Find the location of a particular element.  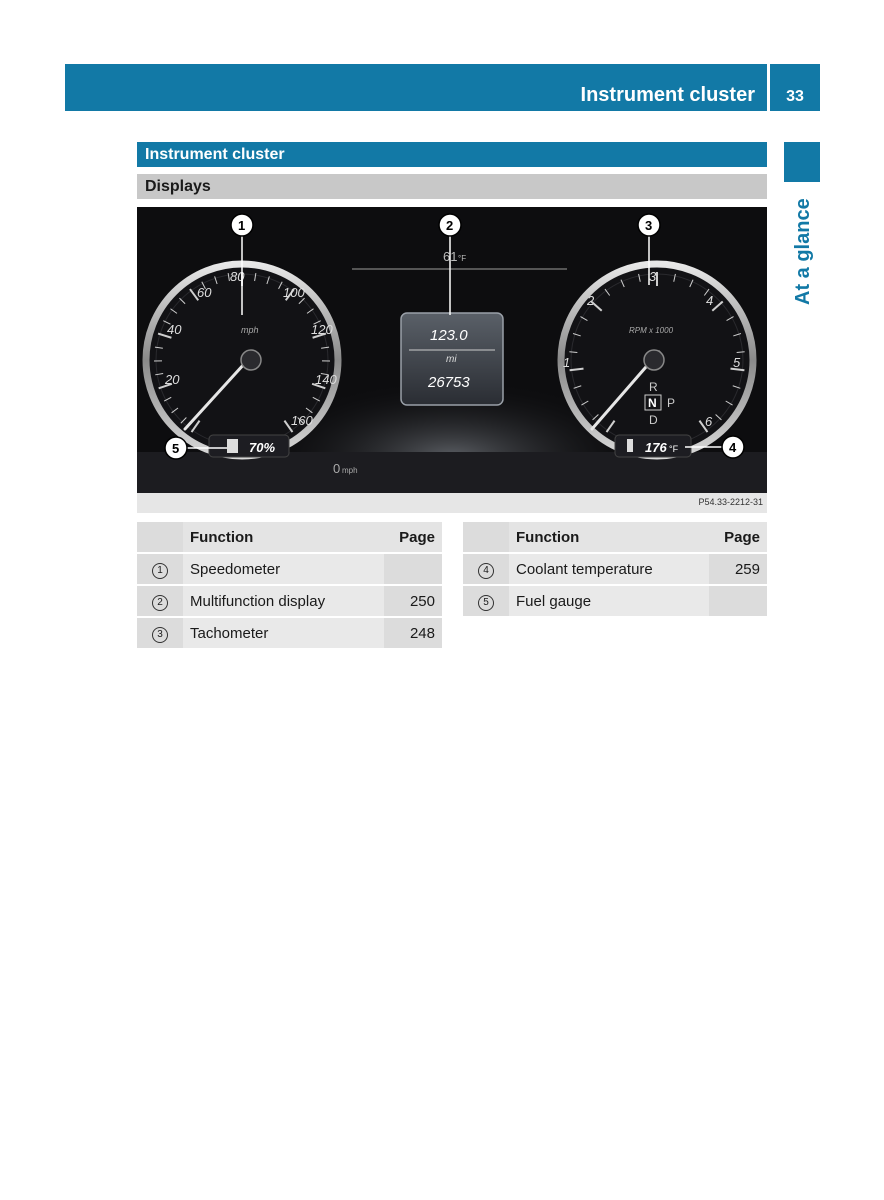

row-function: Tachometer is located at coordinates (283, 633).